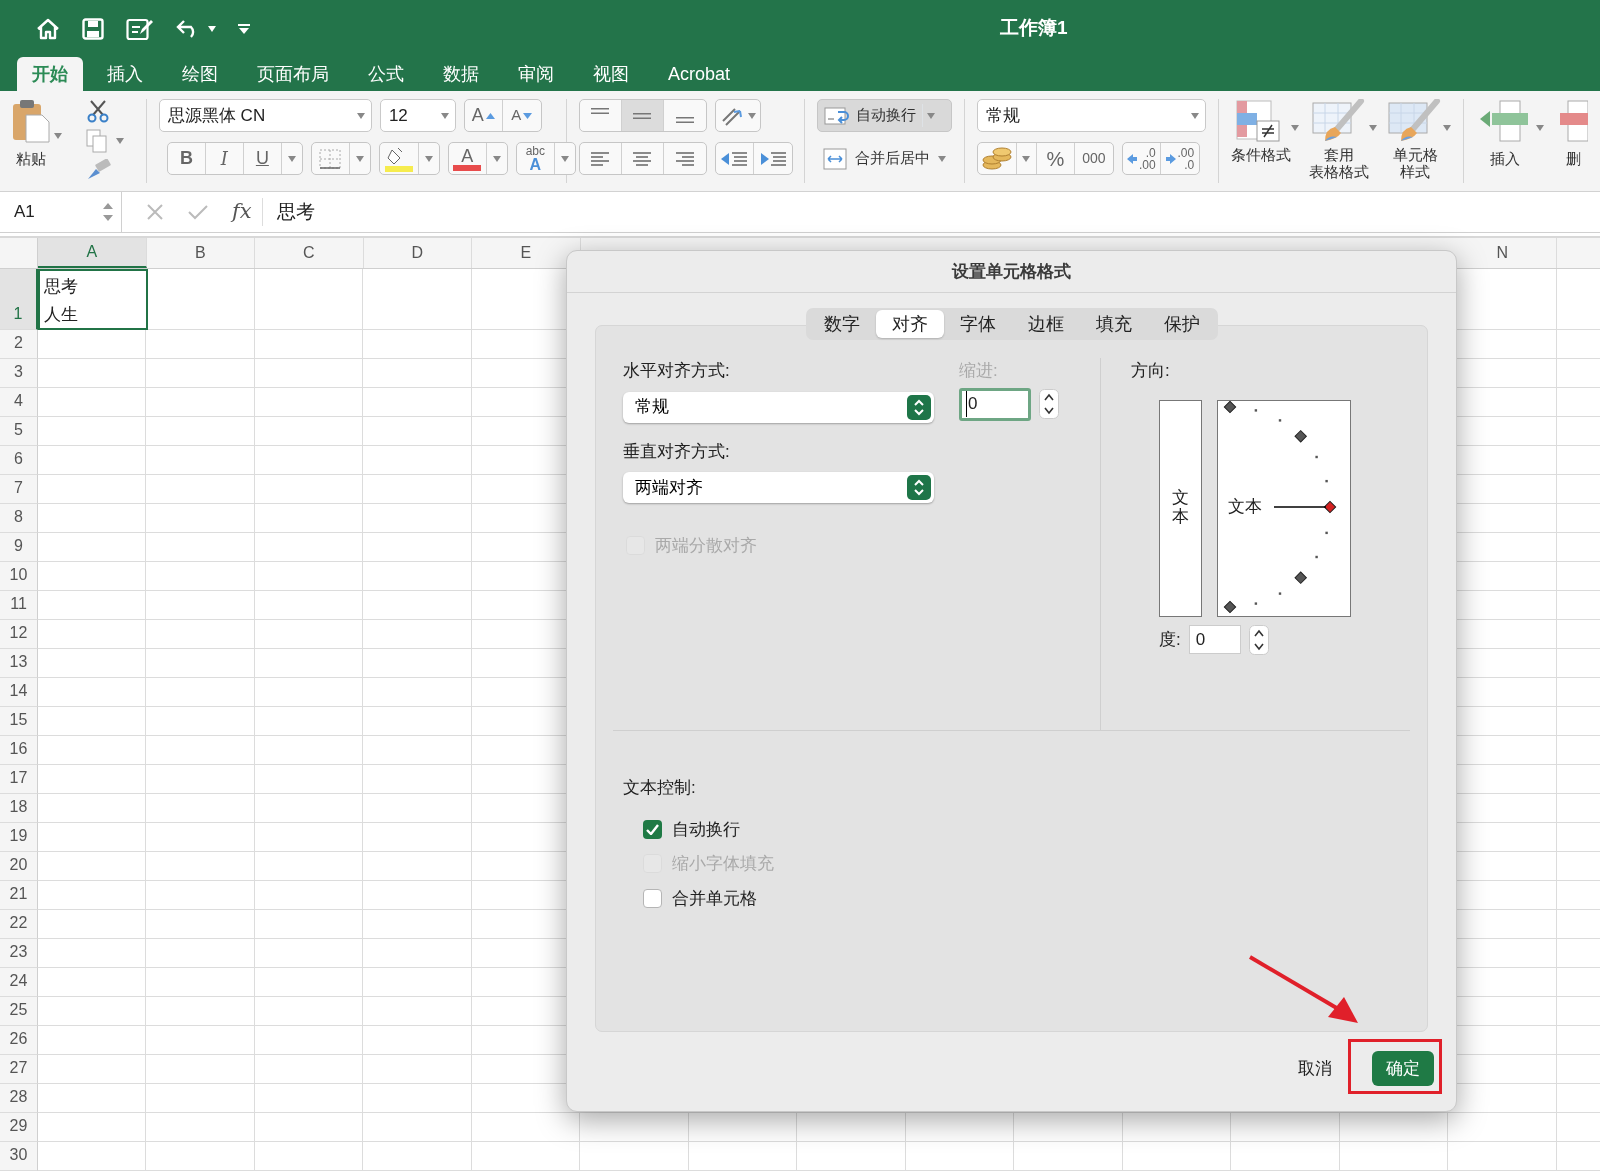 This screenshot has width=1600, height=1174. What do you see at coordinates (1179, 158) in the screenshot?
I see `decrease-decimal-button: .00 .0` at bounding box center [1179, 158].